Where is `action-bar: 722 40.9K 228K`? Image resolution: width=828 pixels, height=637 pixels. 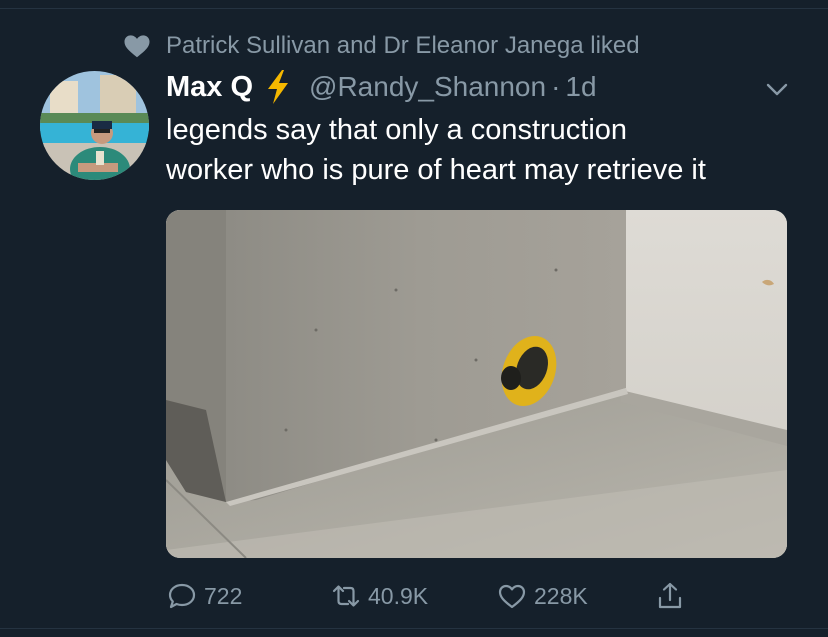
action-bar: 722 40.9K 228K is located at coordinates (436, 596).